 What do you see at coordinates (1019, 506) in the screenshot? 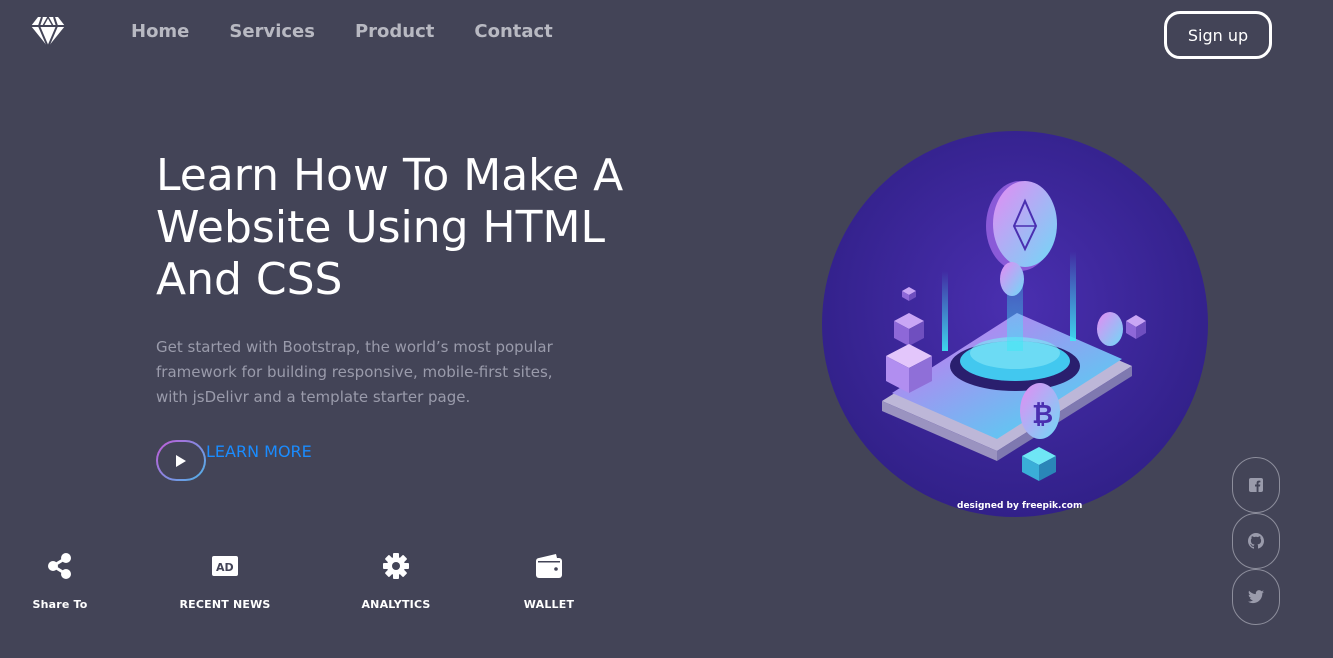
I see `image-credit: designed by freepik.com` at bounding box center [1019, 506].